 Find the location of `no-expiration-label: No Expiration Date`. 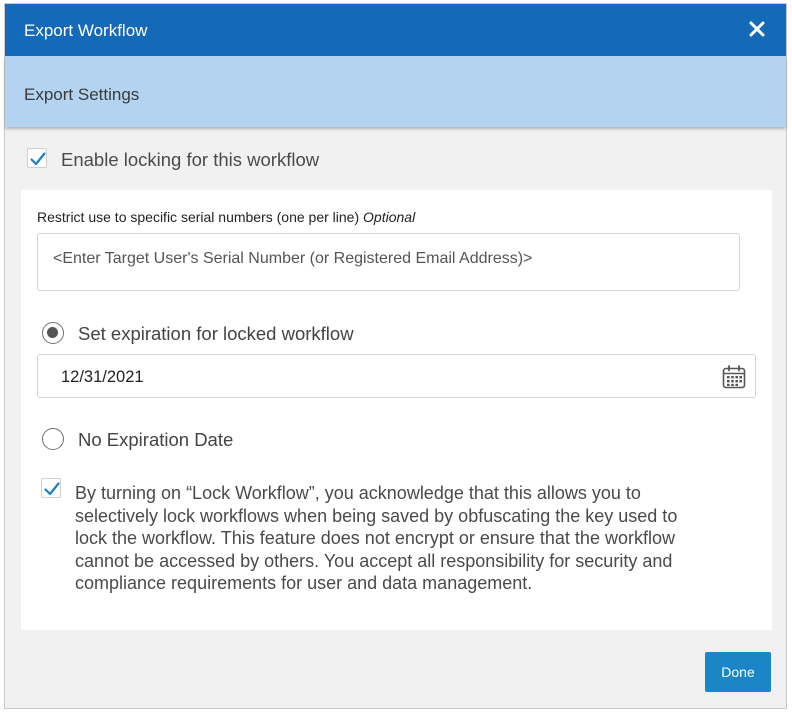

no-expiration-label: No Expiration Date is located at coordinates (156, 439).